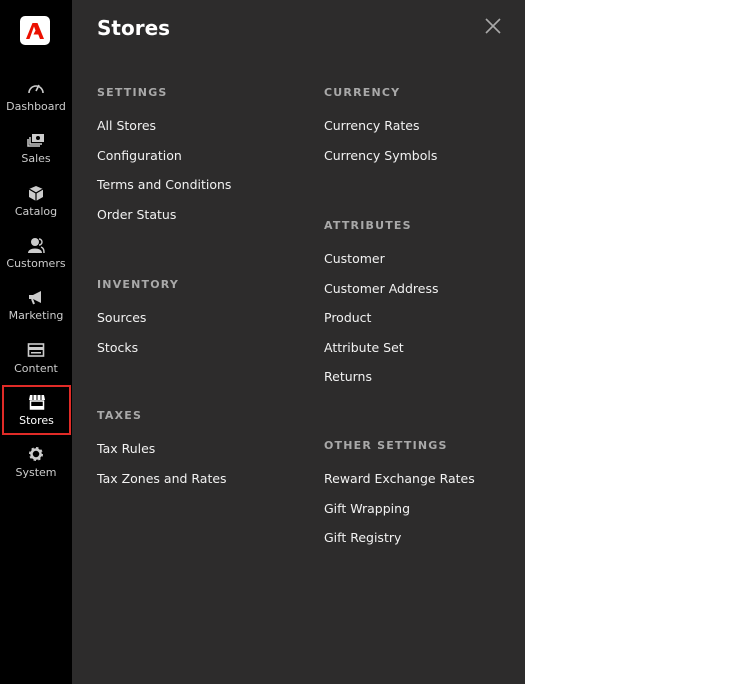 This screenshot has height=684, width=750. Describe the element at coordinates (36, 96) in the screenshot. I see `nav-dashboard: Dashboard` at that location.